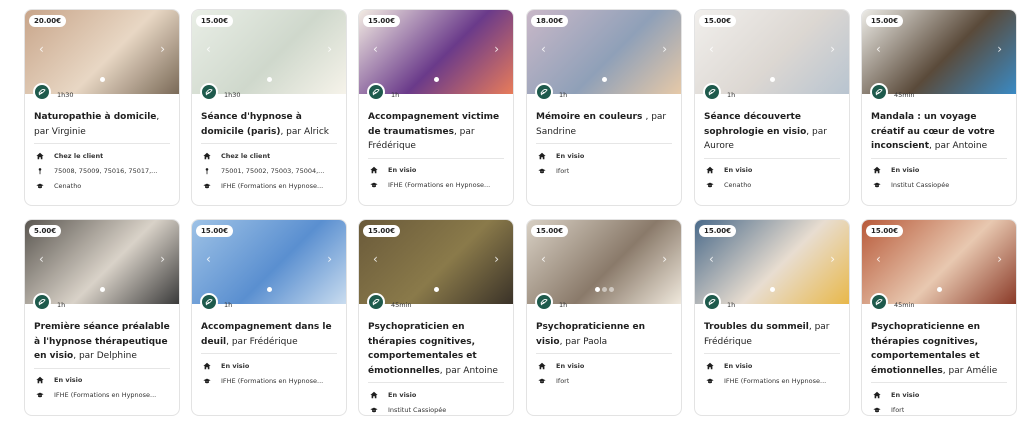 The image size is (1024, 422). I want to click on card-thumbnail-therapy-room: 15.00€ ‹ ›, so click(604, 262).